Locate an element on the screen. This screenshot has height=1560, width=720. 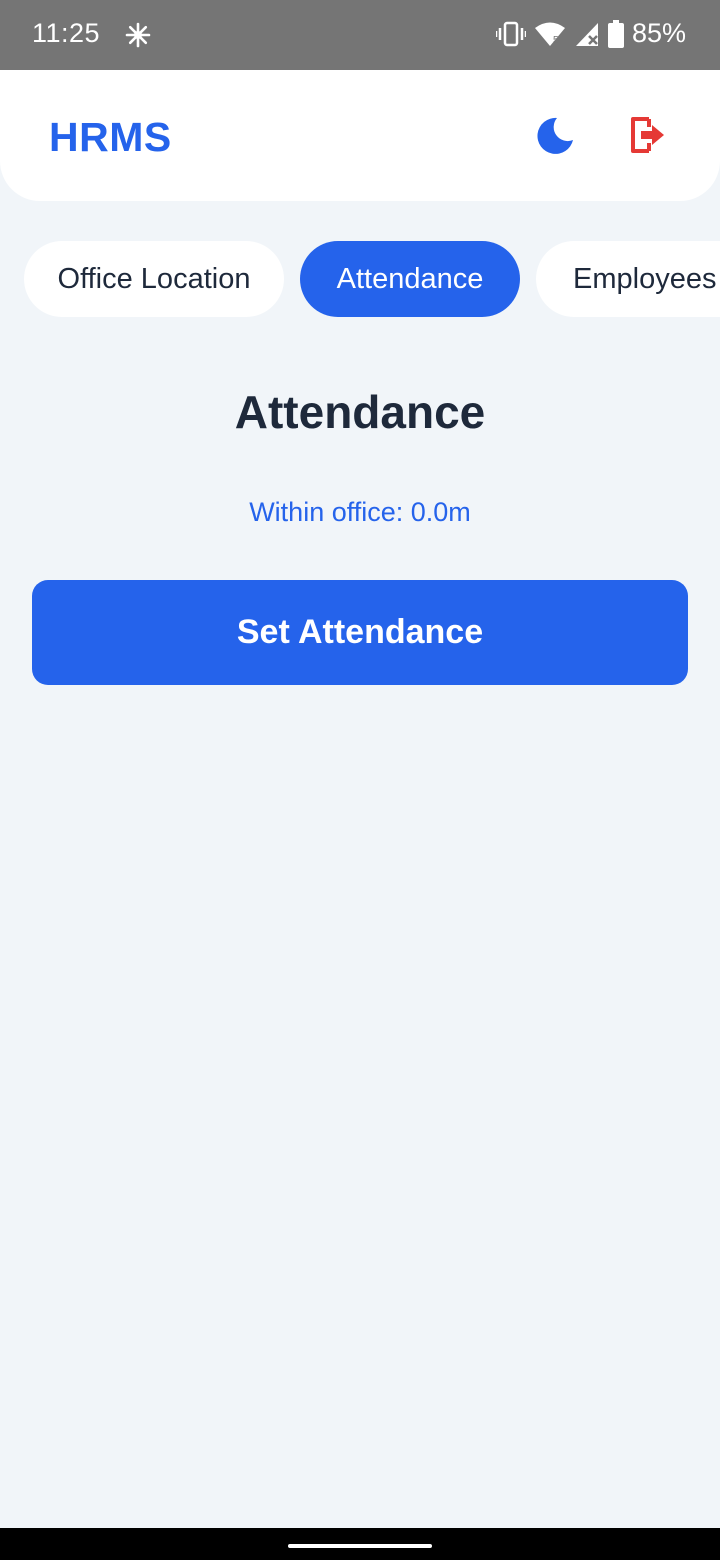
home-gesture-handle is located at coordinates (360, 1546).